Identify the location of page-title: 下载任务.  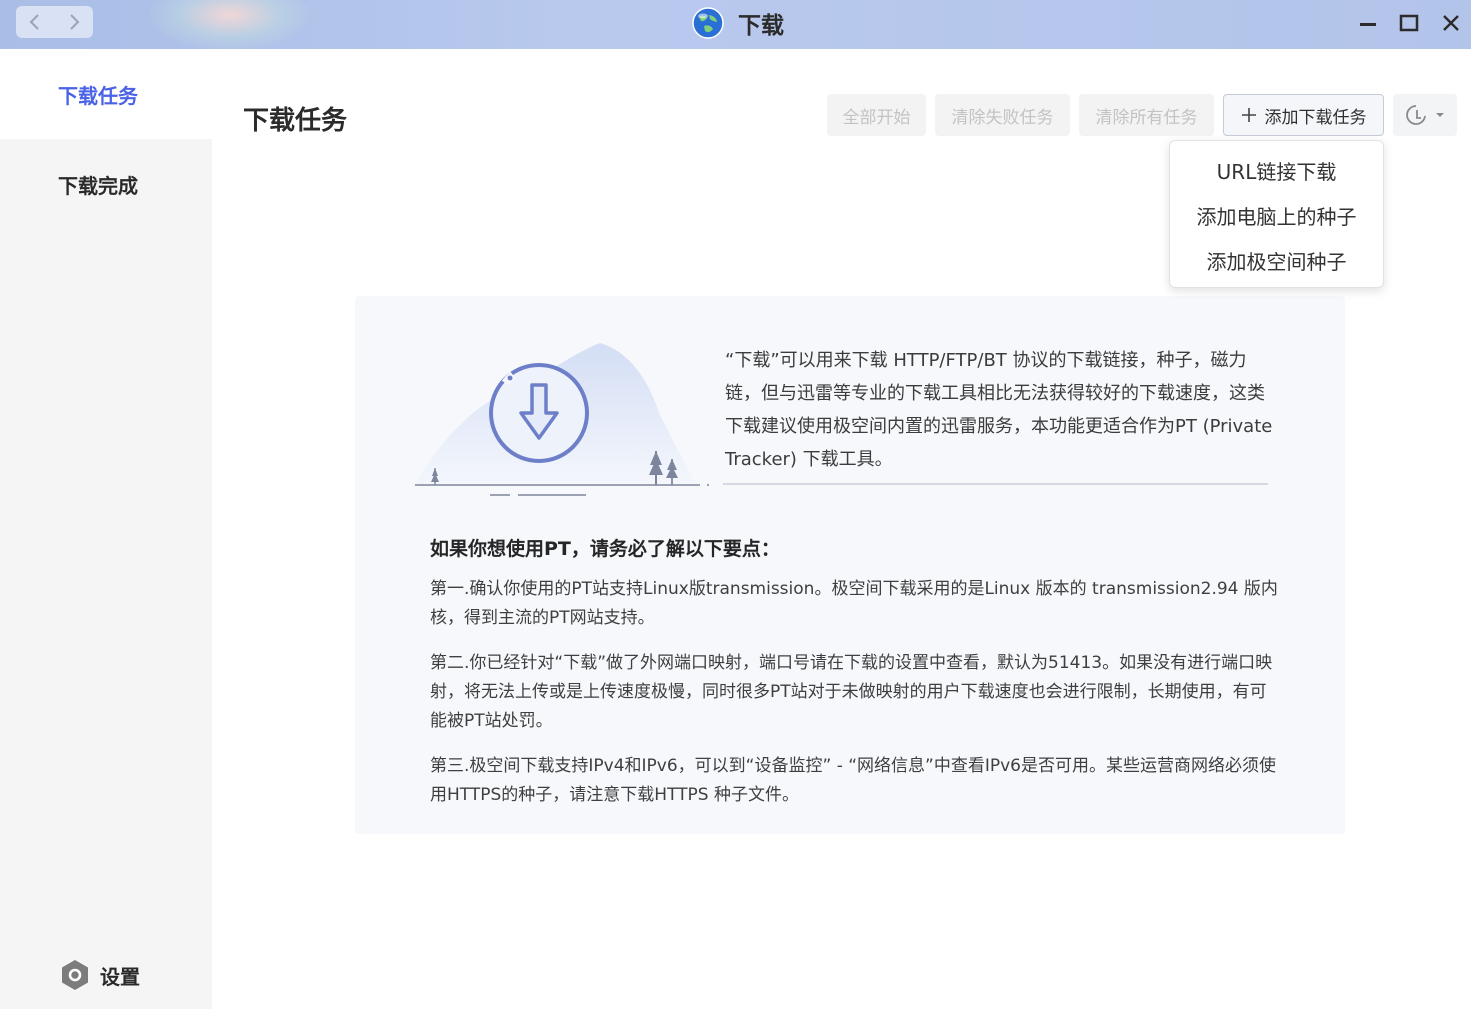
(295, 121).